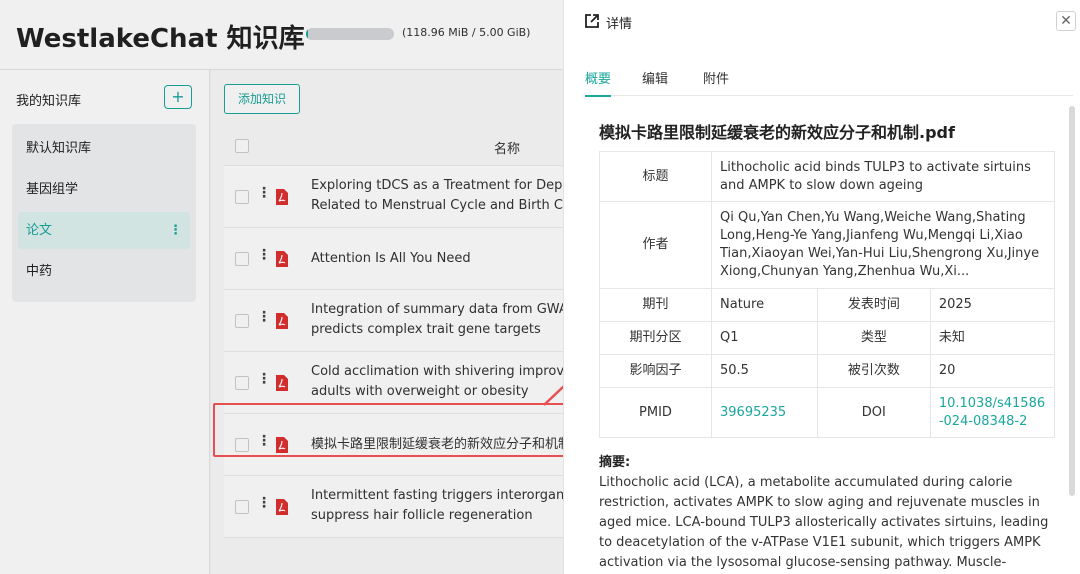 The height and width of the screenshot is (574, 1080). Describe the element at coordinates (655, 245) in the screenshot. I see `author-label: 作者` at that location.